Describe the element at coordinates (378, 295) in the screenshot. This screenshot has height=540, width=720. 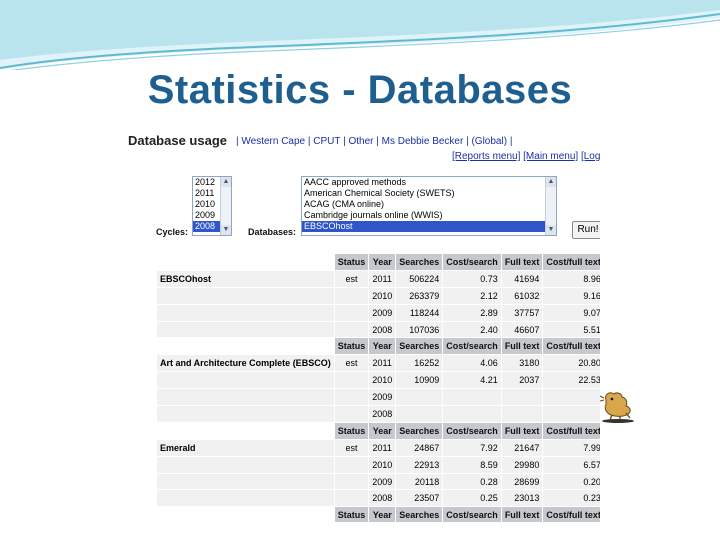
I see `table-row: 2010 263379 2.12 61032 9.16` at that location.